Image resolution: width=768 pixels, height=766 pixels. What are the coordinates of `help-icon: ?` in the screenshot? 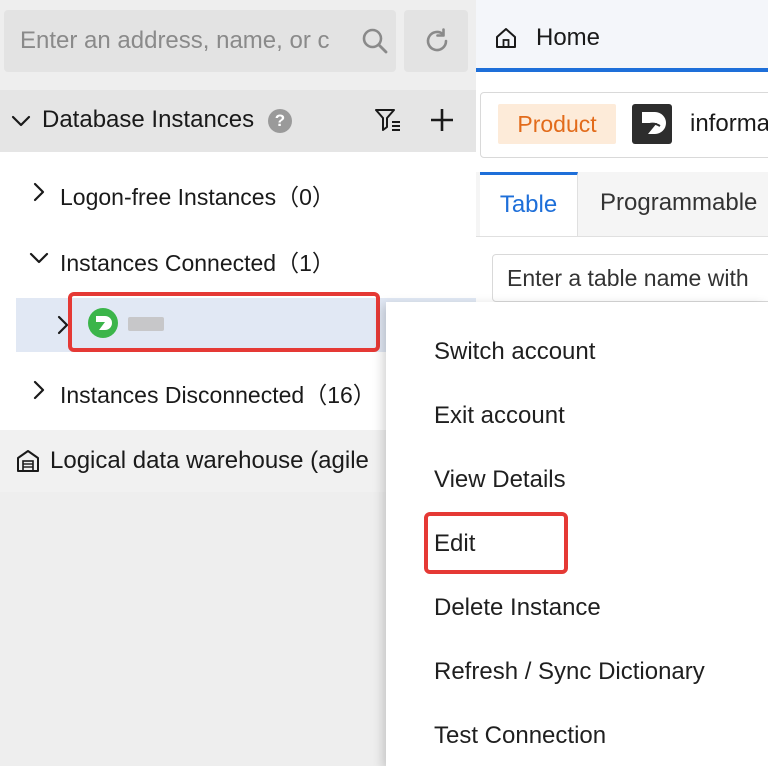 It's located at (280, 121).